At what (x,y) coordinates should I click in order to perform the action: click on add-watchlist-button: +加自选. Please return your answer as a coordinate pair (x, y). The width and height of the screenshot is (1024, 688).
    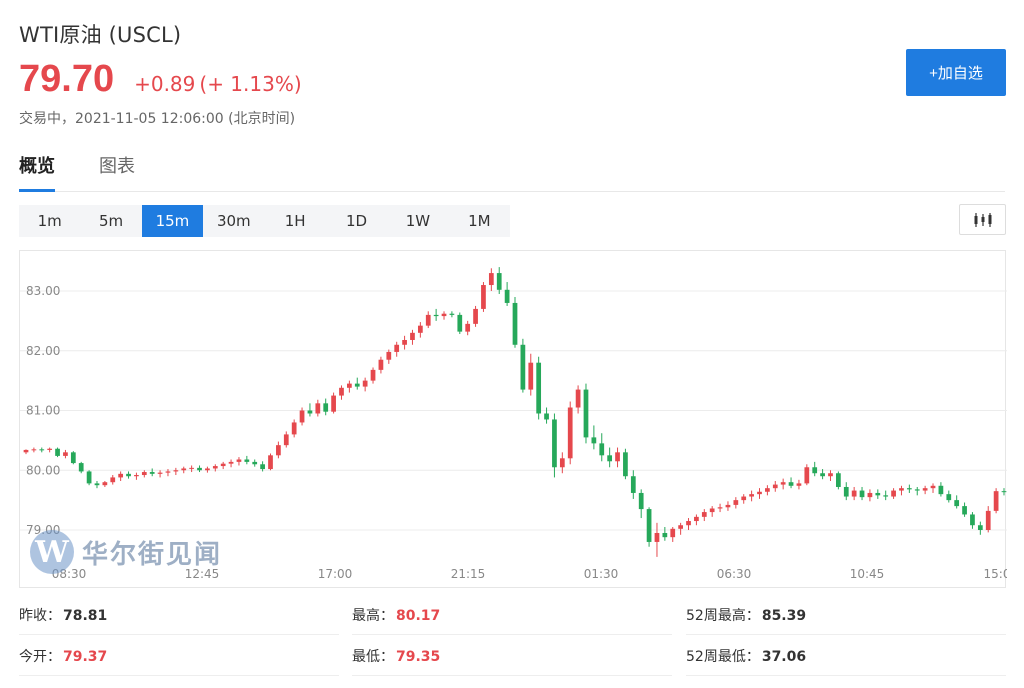
    Looking at the image, I should click on (956, 72).